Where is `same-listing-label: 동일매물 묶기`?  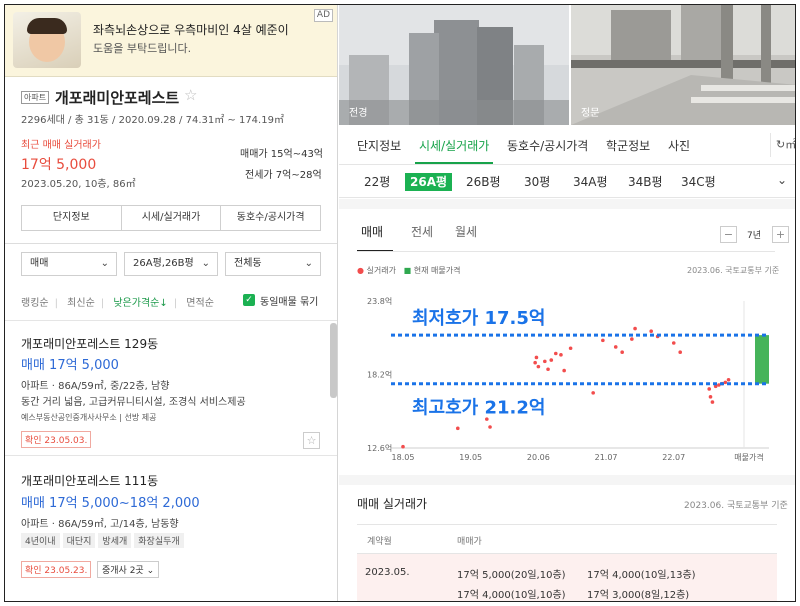 same-listing-label: 동일매물 묶기 is located at coordinates (289, 300).